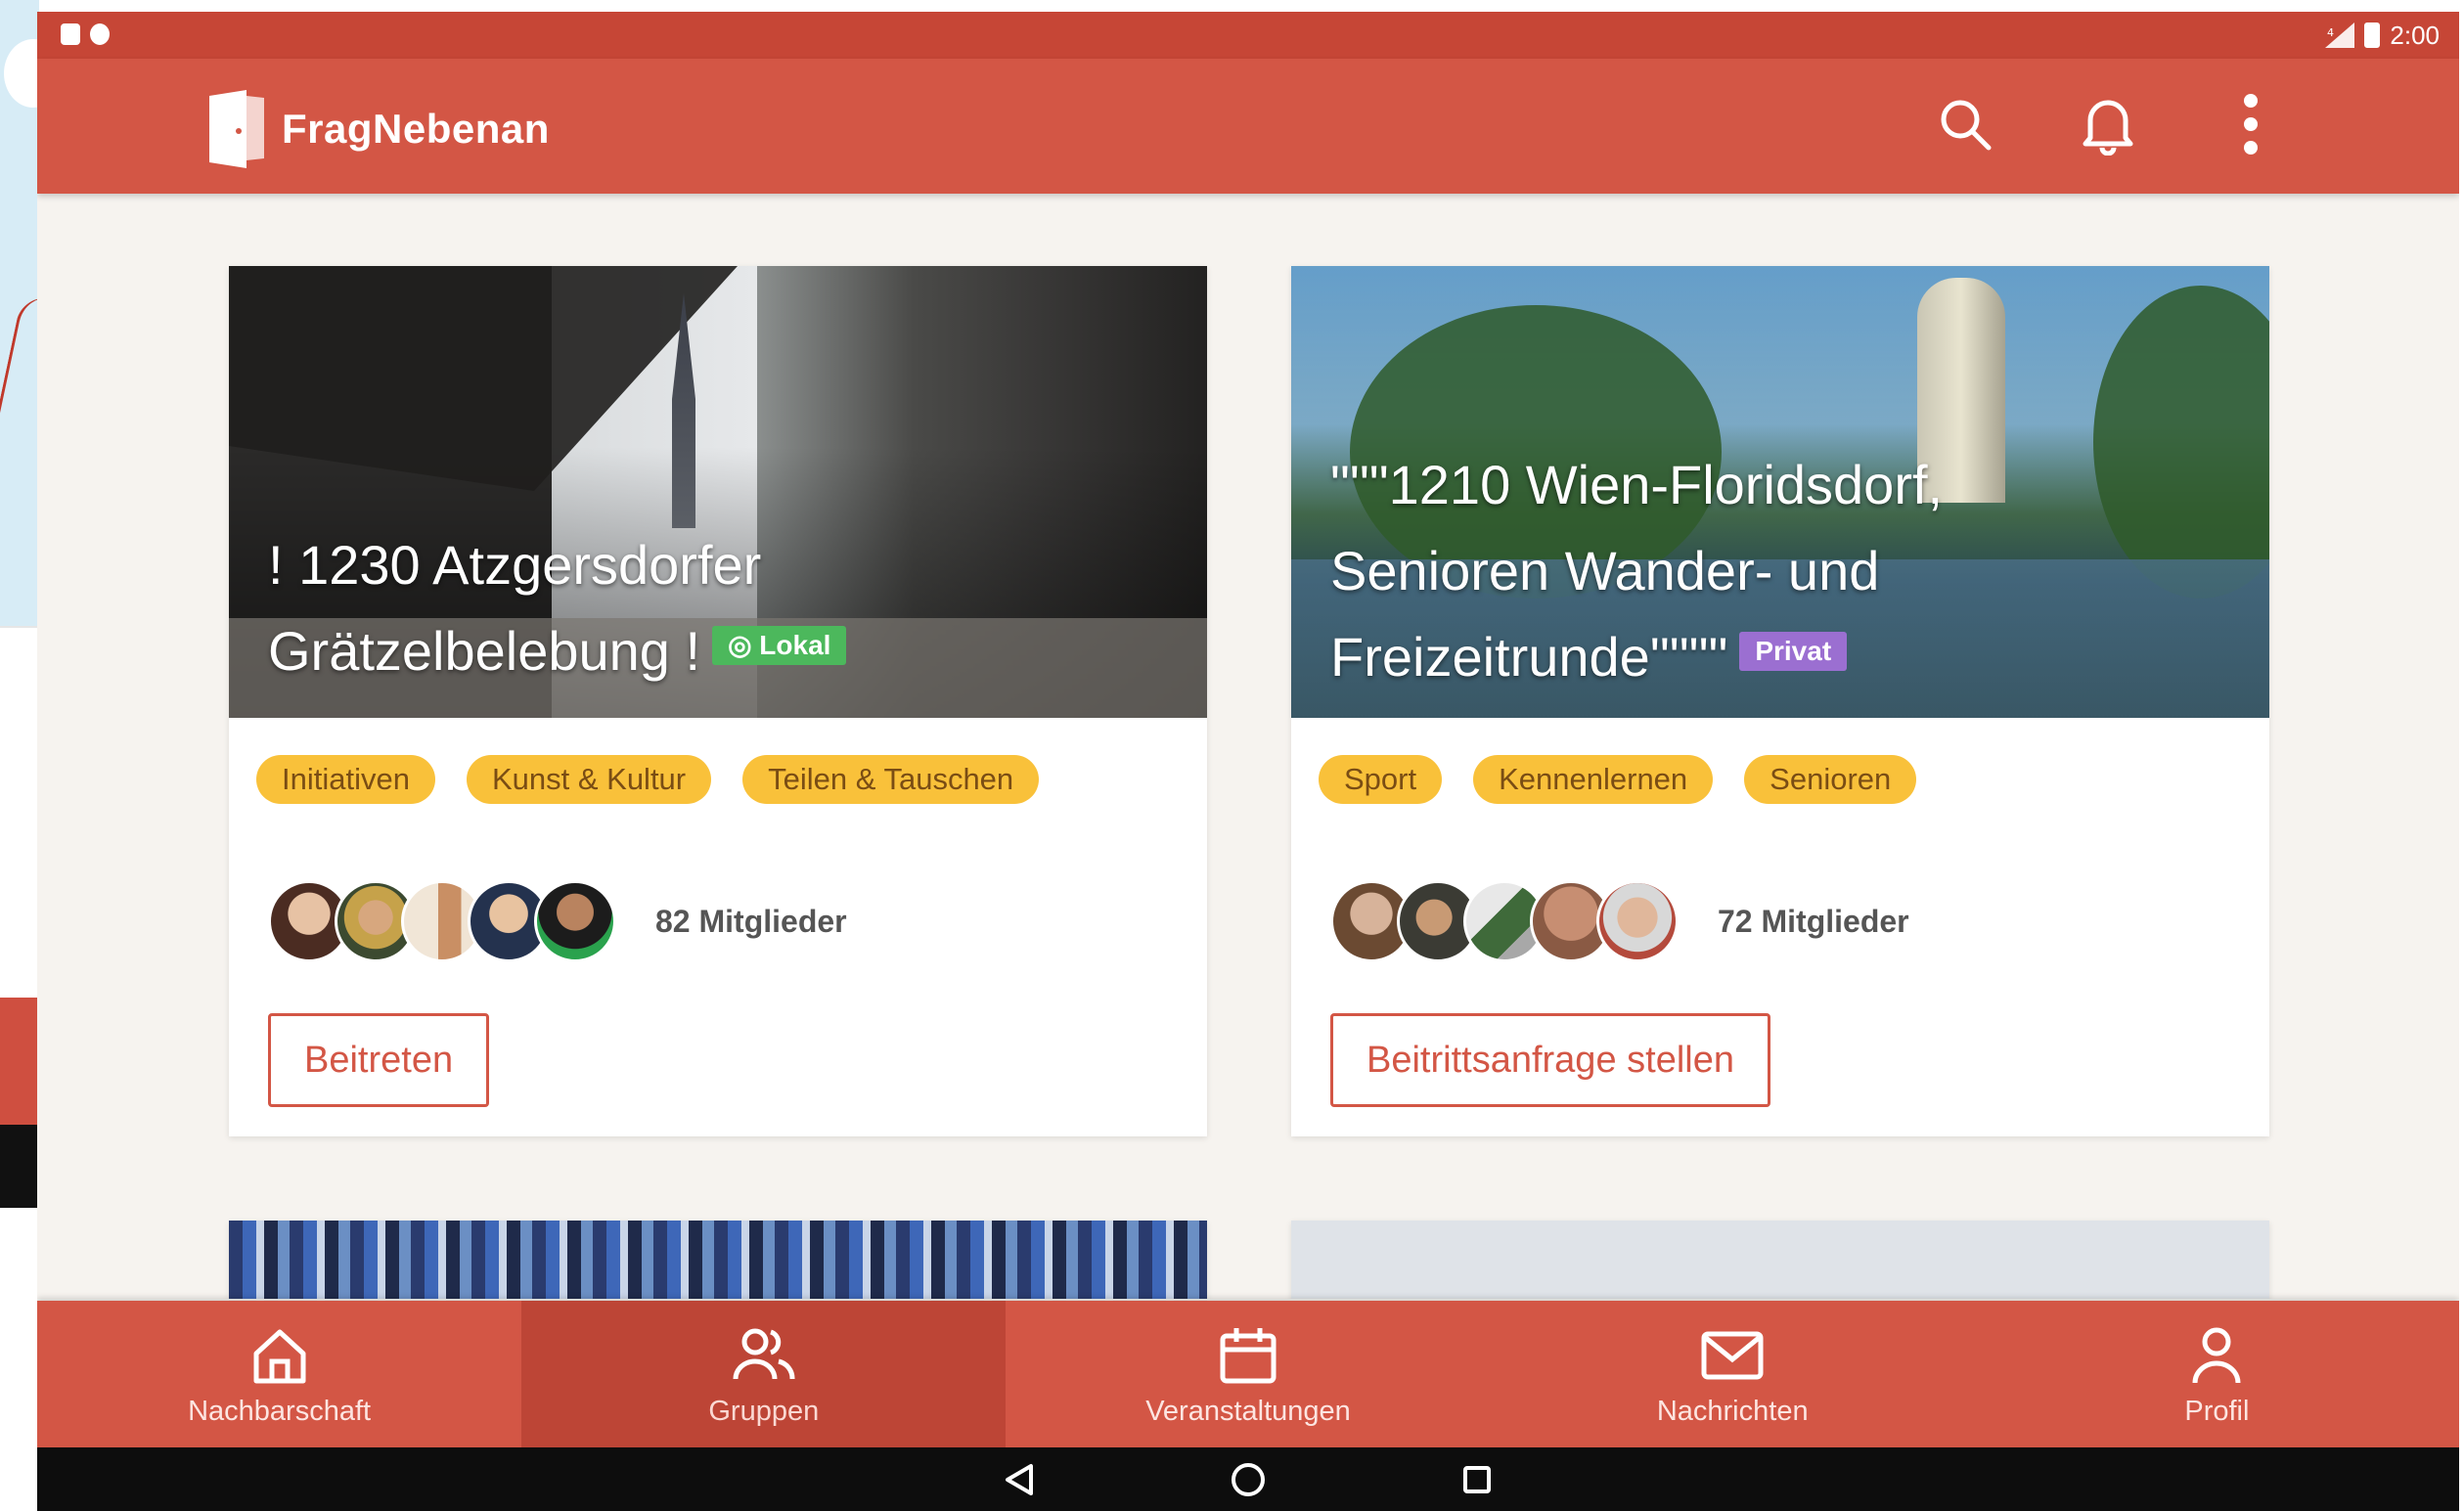 The image size is (2464, 1511). I want to click on system-navigation-bar, so click(1248, 1479).